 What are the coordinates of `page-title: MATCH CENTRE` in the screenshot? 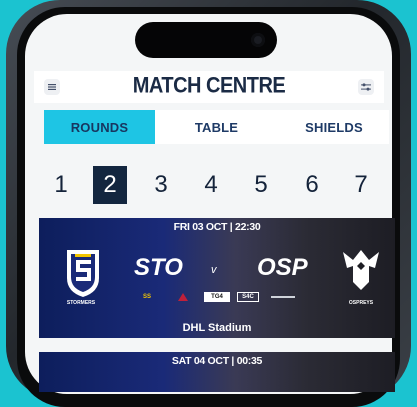 It's located at (209, 86).